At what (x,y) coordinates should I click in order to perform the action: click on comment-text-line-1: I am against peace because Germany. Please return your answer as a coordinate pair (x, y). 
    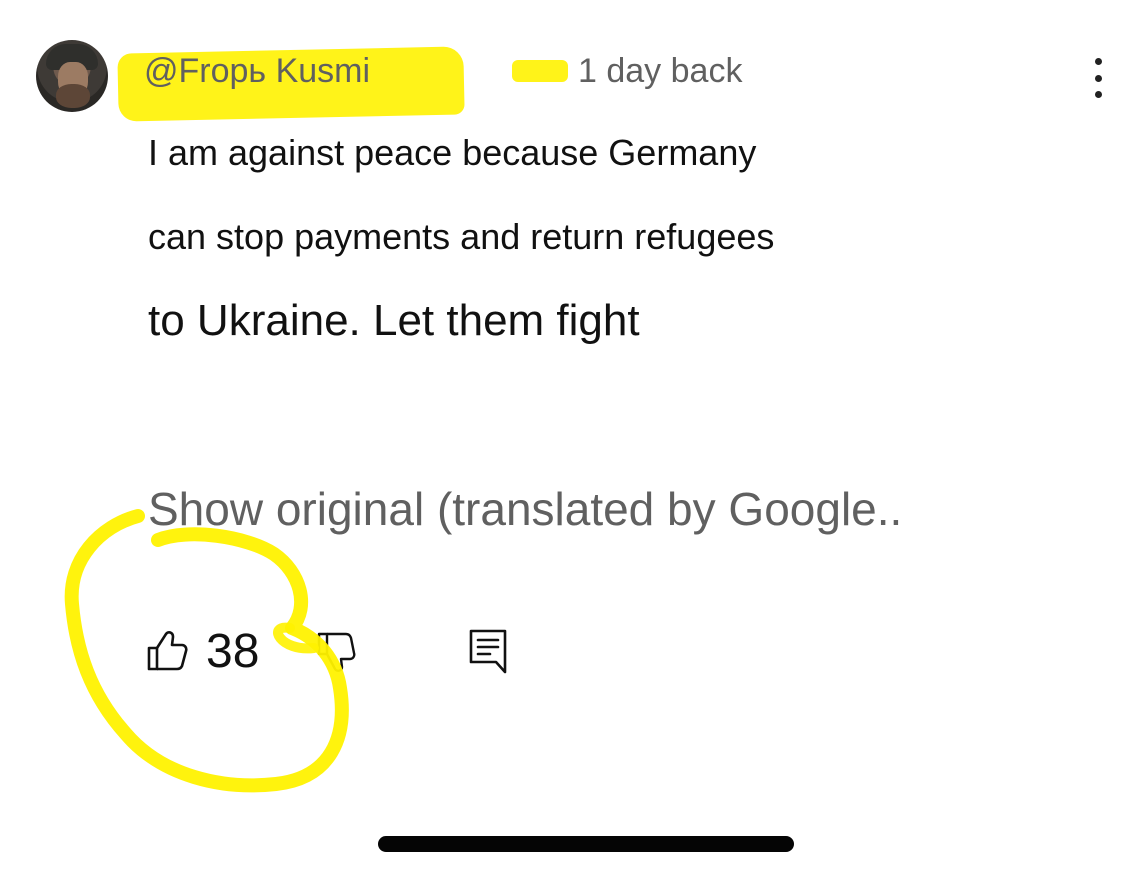
    Looking at the image, I should click on (452, 152).